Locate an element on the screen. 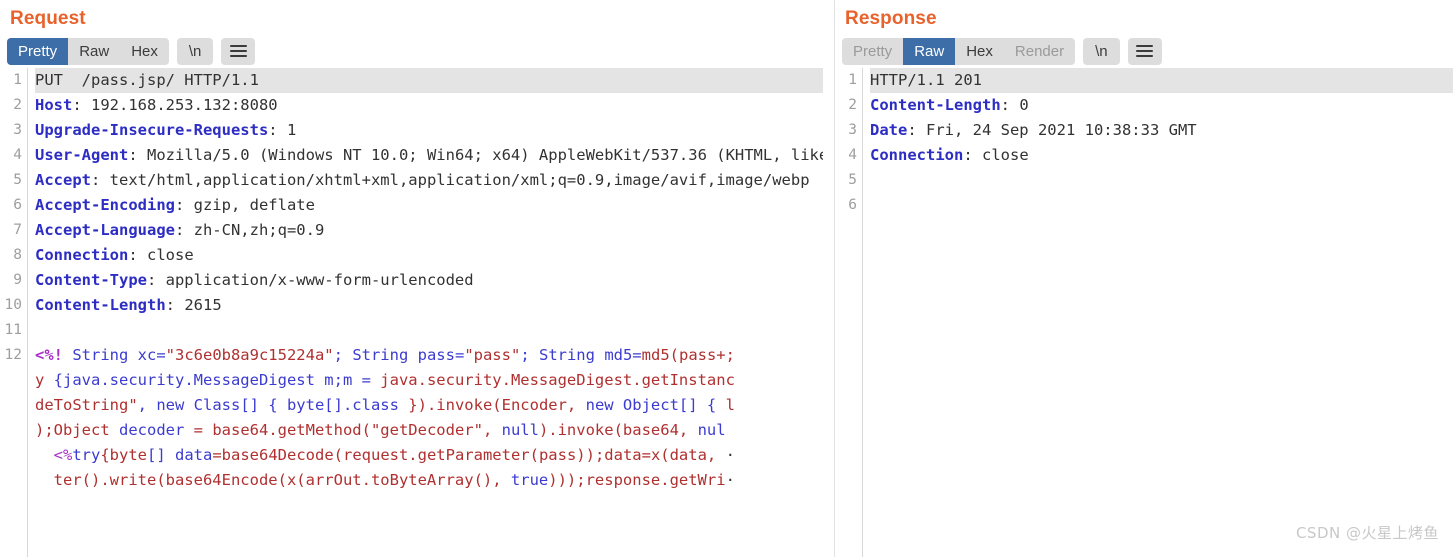 The height and width of the screenshot is (557, 1453). panel-divider is located at coordinates (829, 278).